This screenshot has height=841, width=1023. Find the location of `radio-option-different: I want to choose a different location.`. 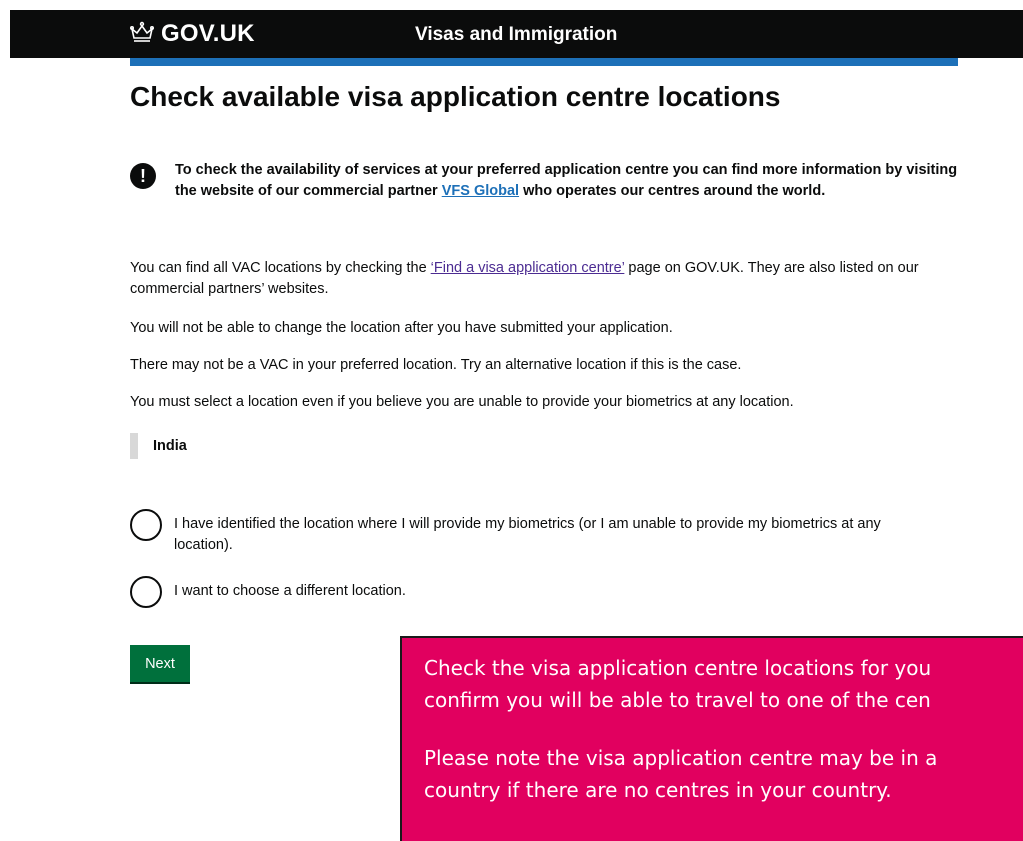

radio-option-different: I want to choose a different location. is located at coordinates (530, 592).